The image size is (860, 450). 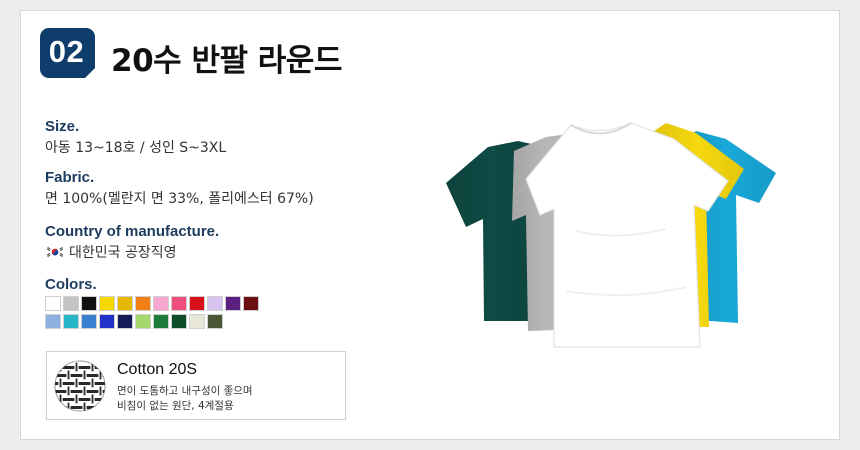 I want to click on spec-fabric-value: 면 100%(멜란지 면 33%, 폴리에스터 67%), so click(x=179, y=199).